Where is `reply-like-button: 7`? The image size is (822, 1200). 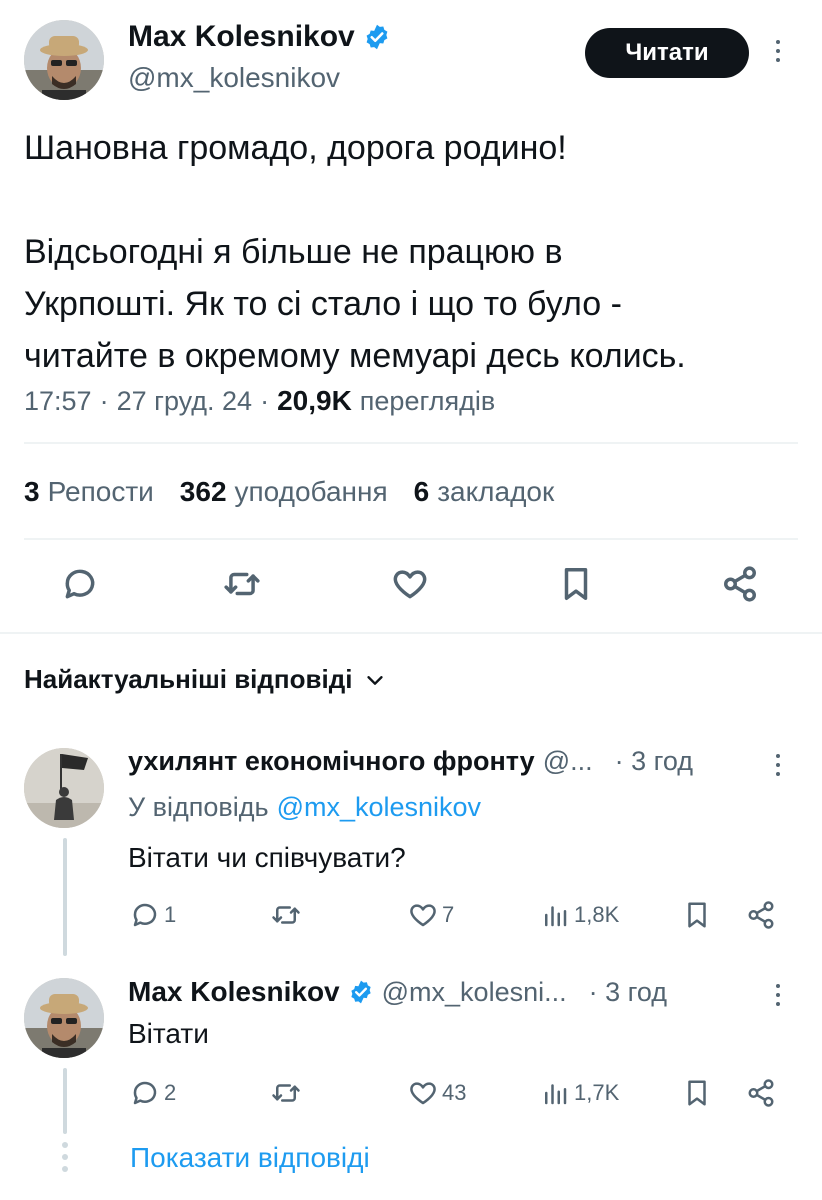 reply-like-button: 7 is located at coordinates (431, 915).